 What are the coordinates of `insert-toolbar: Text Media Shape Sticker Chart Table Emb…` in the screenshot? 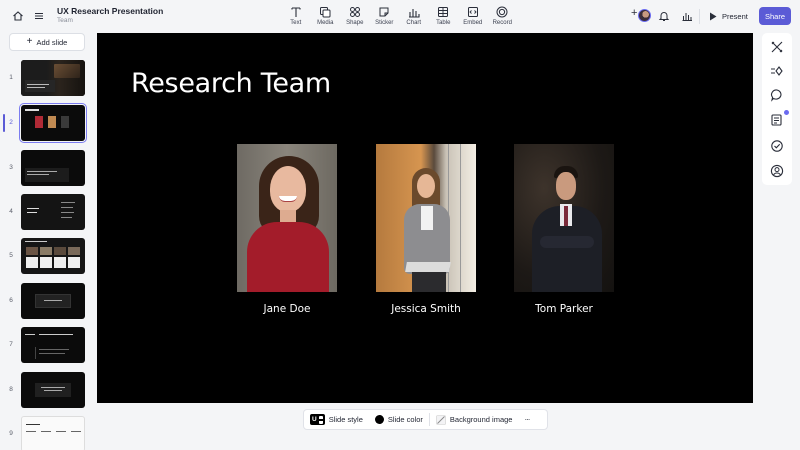 It's located at (399, 17).